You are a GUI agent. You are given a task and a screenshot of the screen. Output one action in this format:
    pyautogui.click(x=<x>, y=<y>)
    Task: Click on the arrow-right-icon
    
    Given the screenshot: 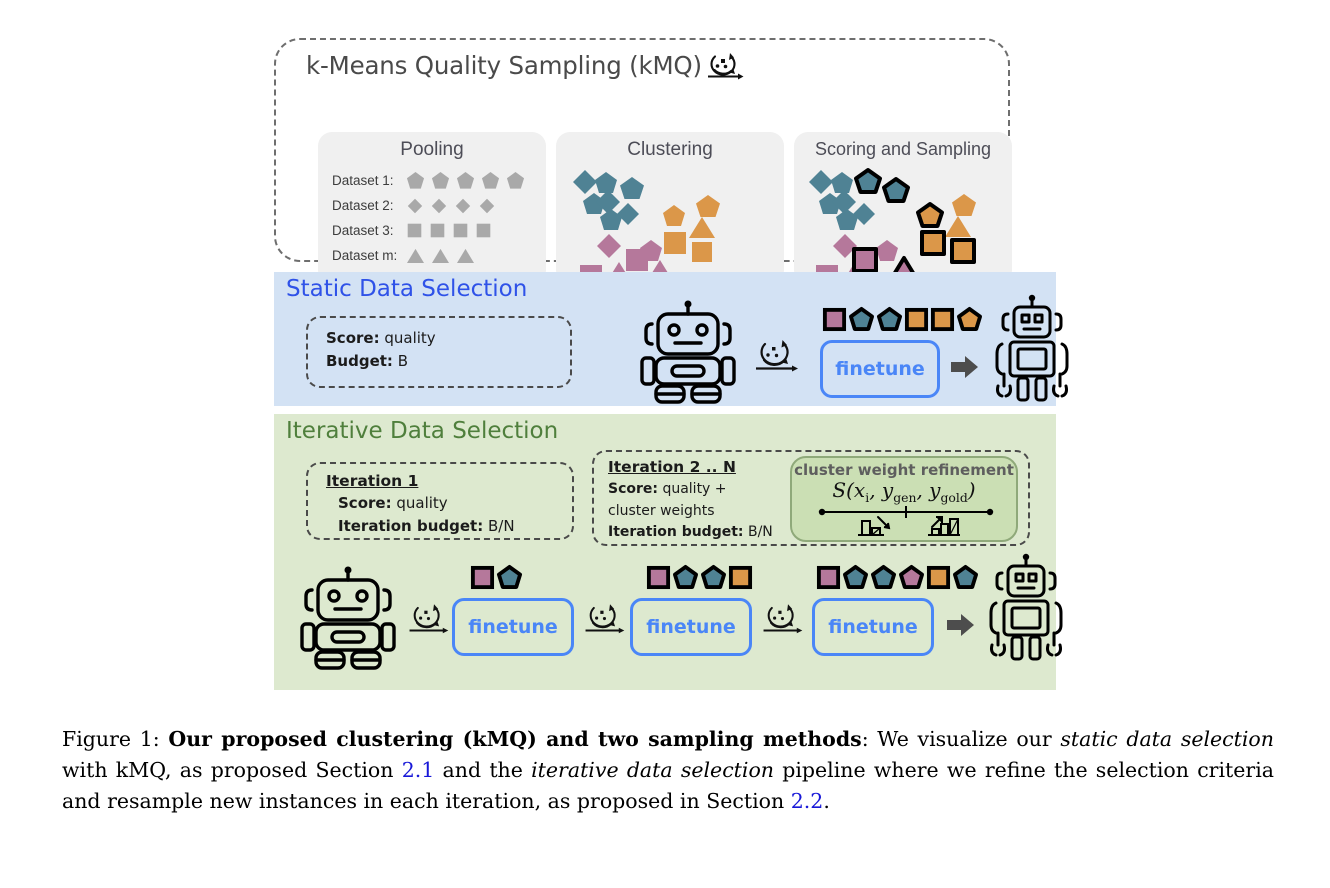 What is the action you would take?
    pyautogui.click(x=965, y=369)
    